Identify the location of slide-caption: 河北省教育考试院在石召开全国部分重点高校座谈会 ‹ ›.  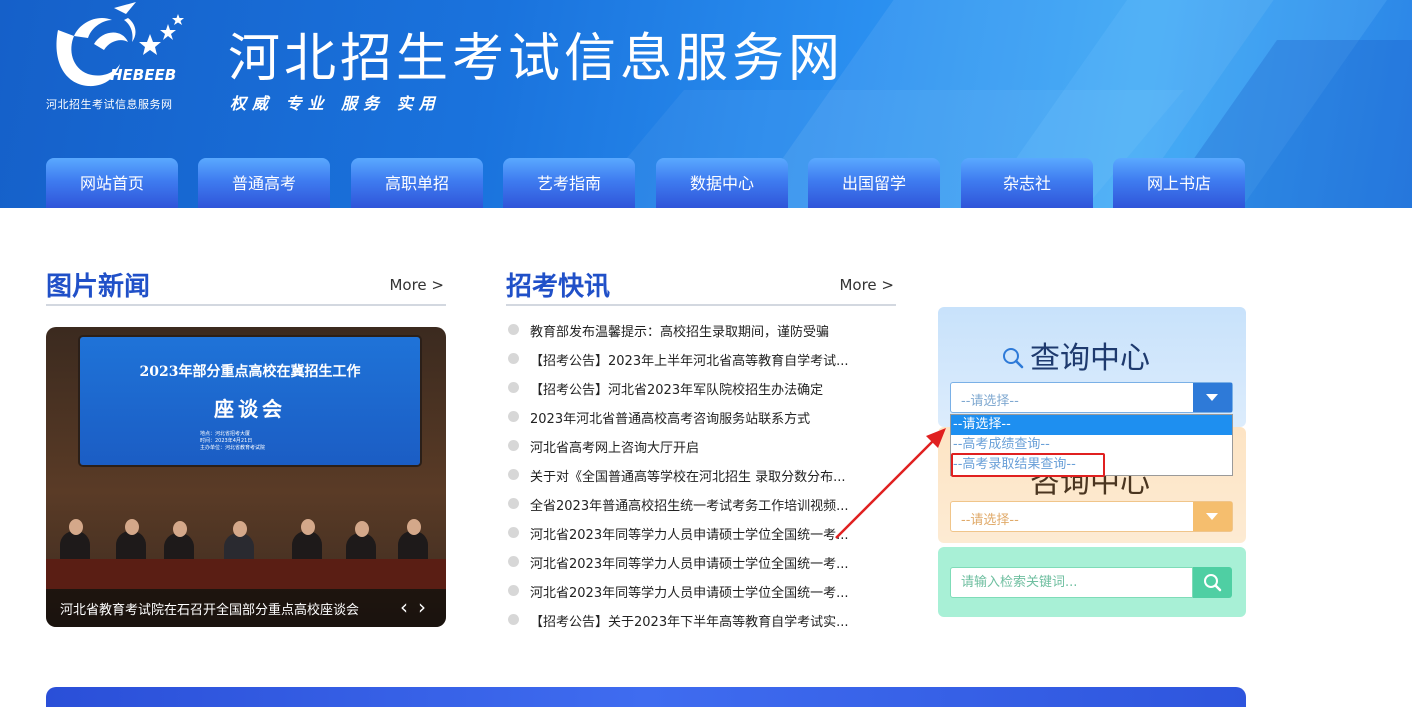
(246, 608).